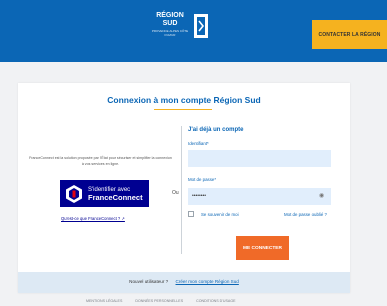 The image size is (387, 306). Describe the element at coordinates (170, 33) in the screenshot. I see `logo-subtitle: PROVENCE ALPES CÔTE D'AZUR` at that location.